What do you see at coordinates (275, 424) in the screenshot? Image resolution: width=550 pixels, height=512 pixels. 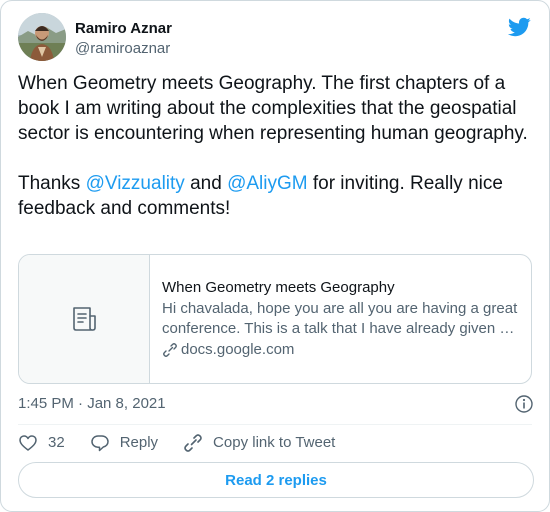 I see `divider` at bounding box center [275, 424].